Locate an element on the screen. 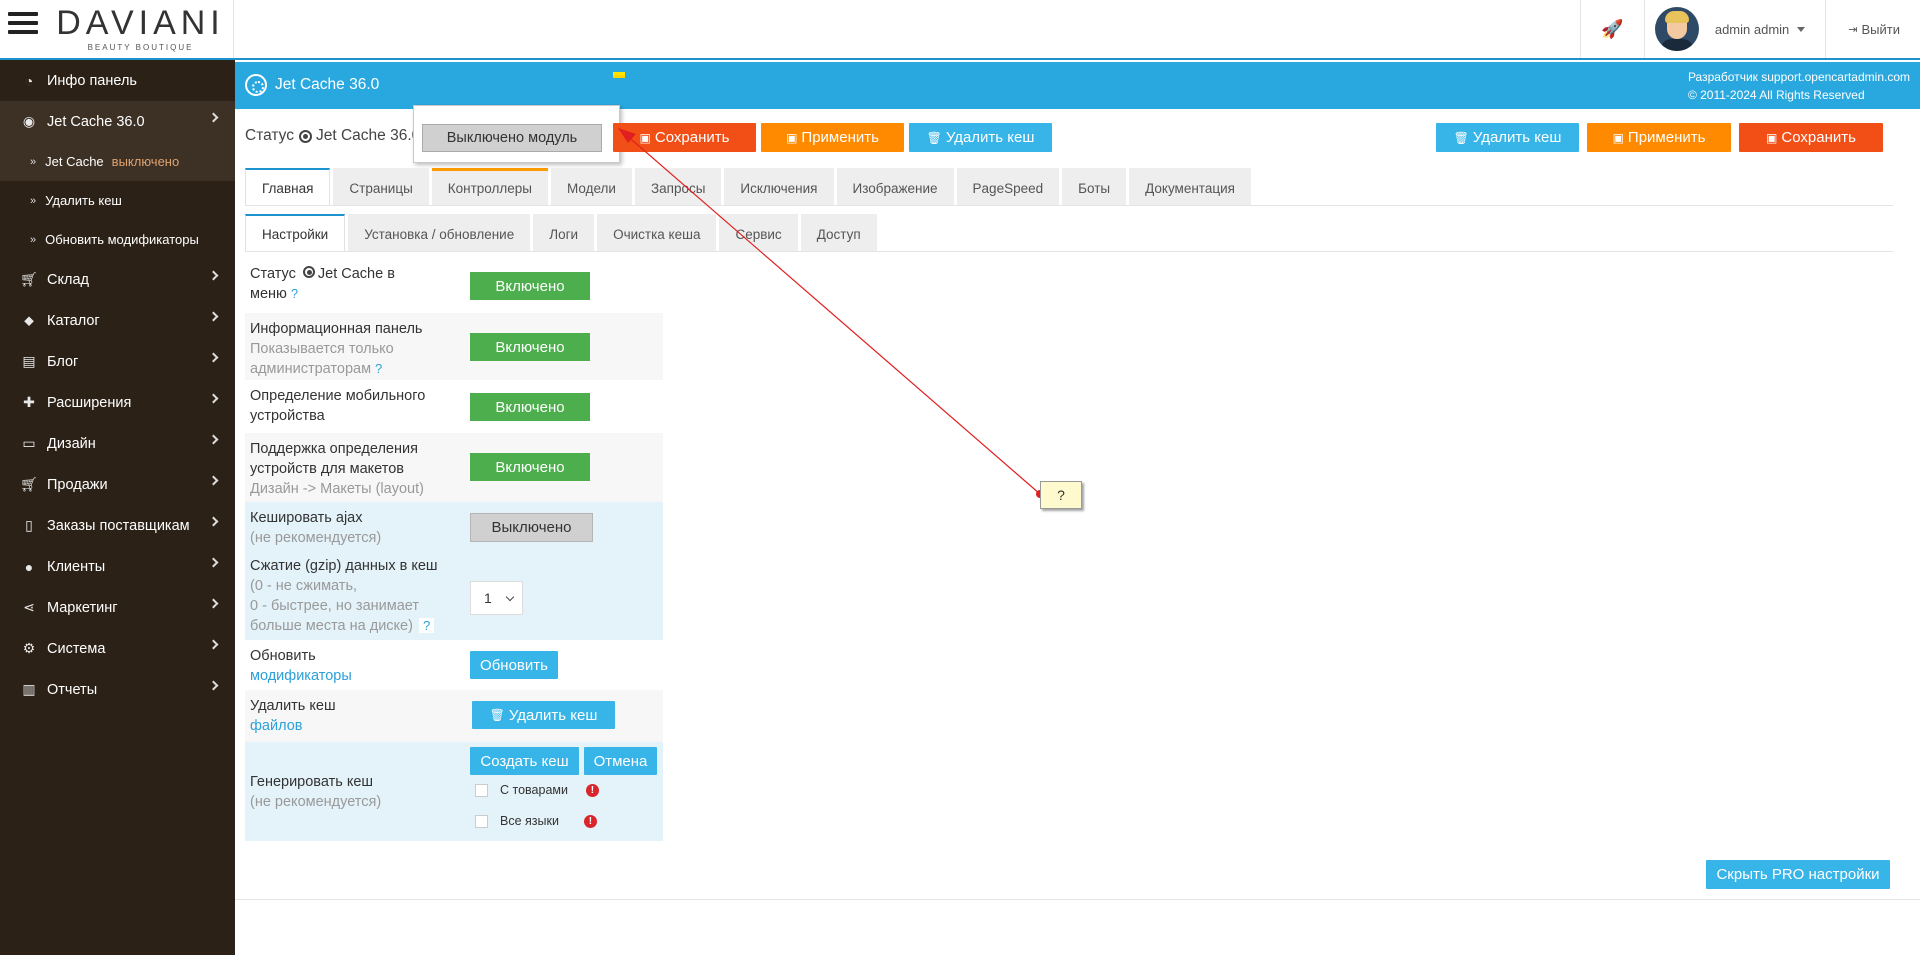 The height and width of the screenshot is (955, 1920). sidebar-item-design: ▭ Дизайн is located at coordinates (117, 443).